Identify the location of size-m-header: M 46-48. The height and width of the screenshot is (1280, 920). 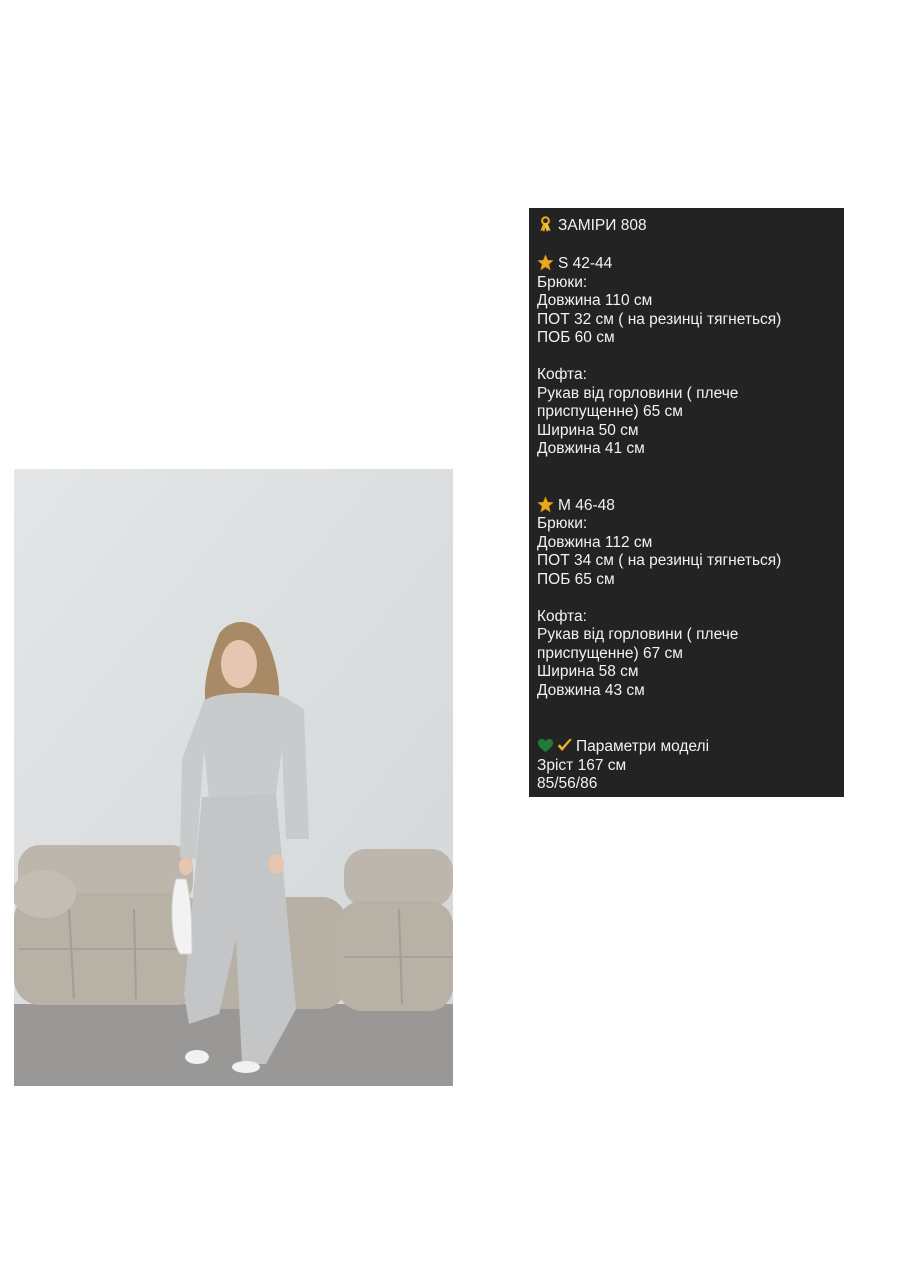
(586, 505).